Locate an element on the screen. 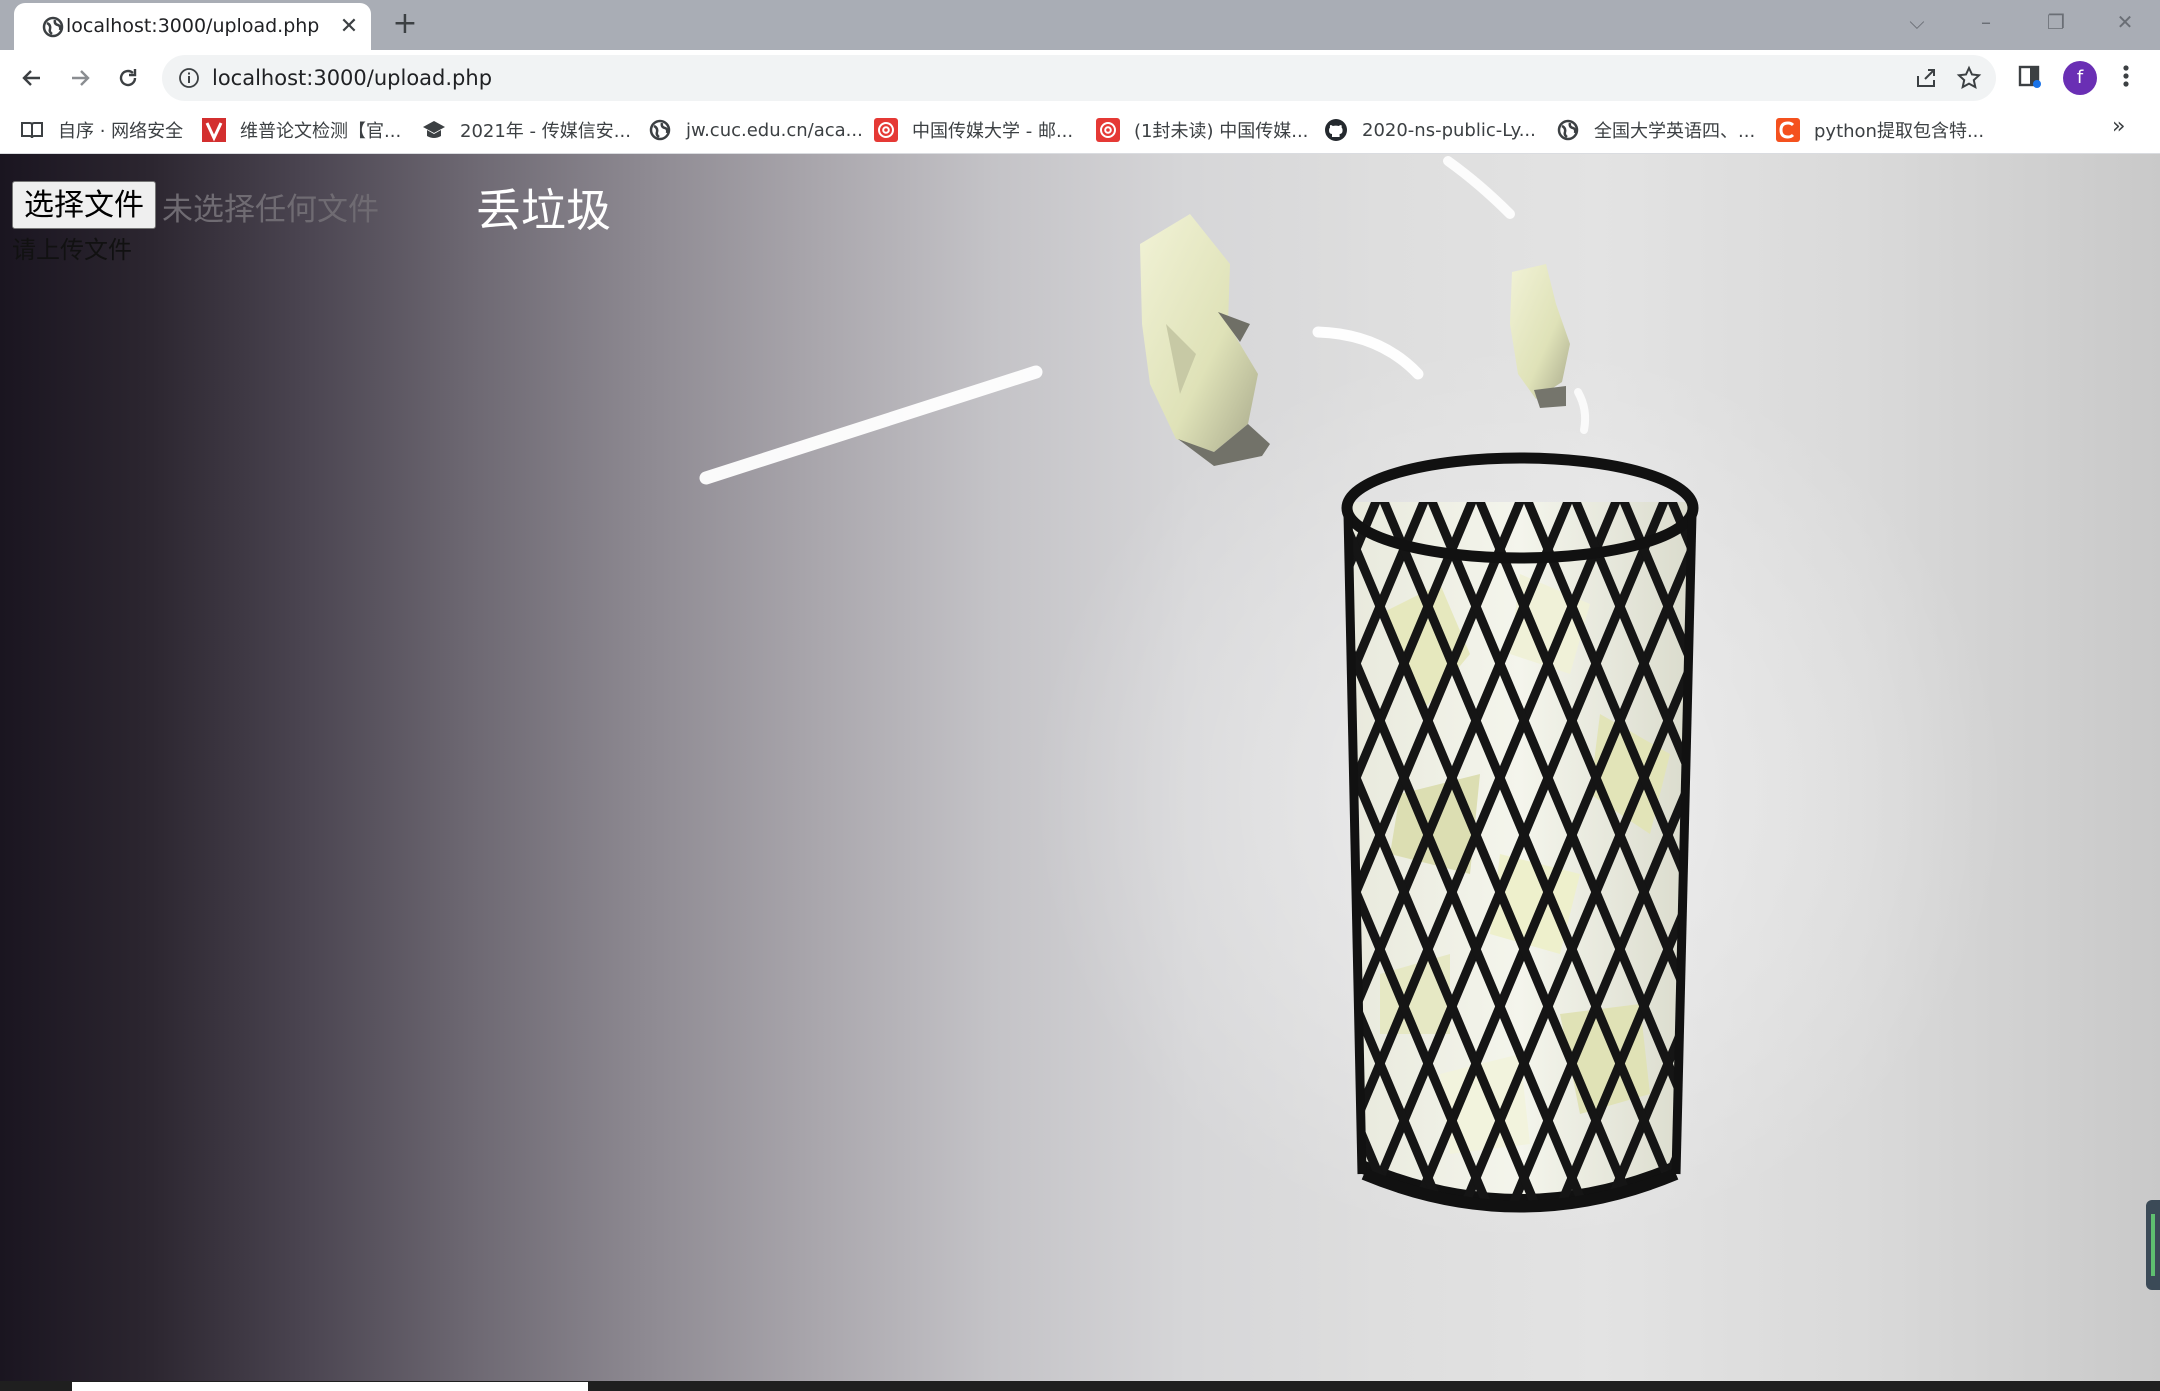 Image resolution: width=2160 pixels, height=1391 pixels. back-arrow-icon is located at coordinates (31, 78).